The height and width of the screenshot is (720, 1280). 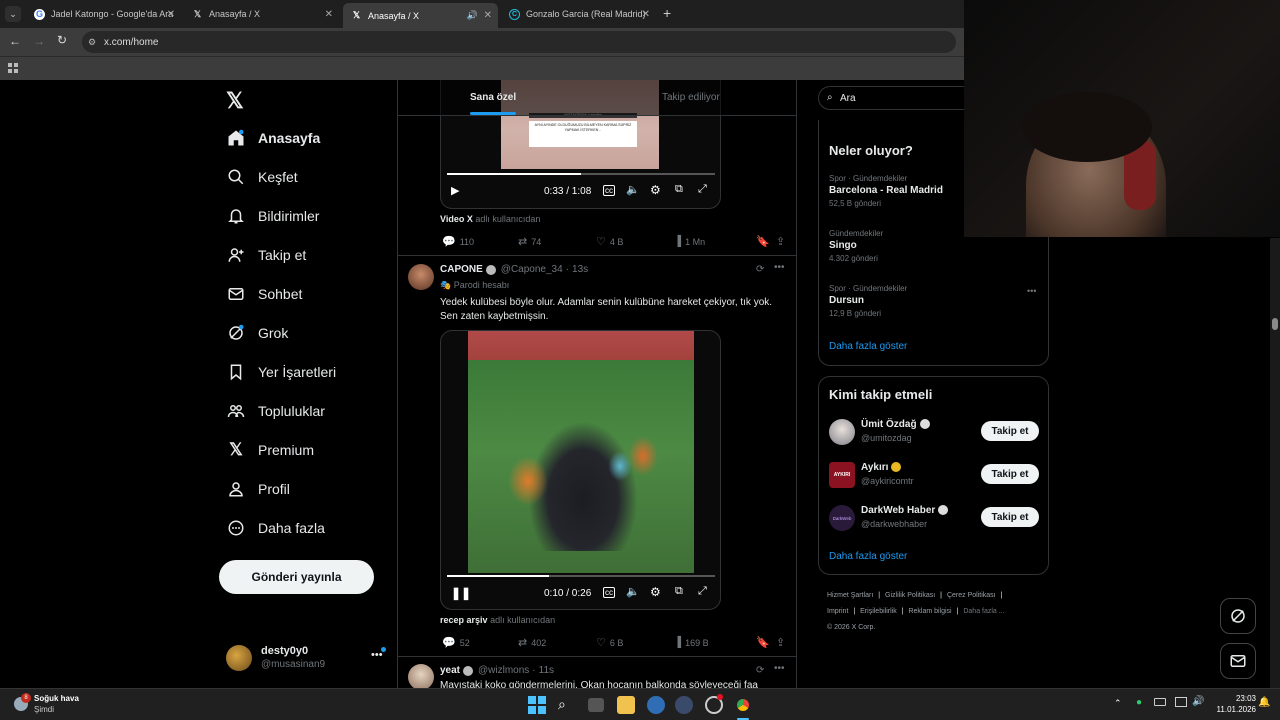 What do you see at coordinates (1264, 702) in the screenshot?
I see `notification-center-icon: 🔔` at bounding box center [1264, 702].